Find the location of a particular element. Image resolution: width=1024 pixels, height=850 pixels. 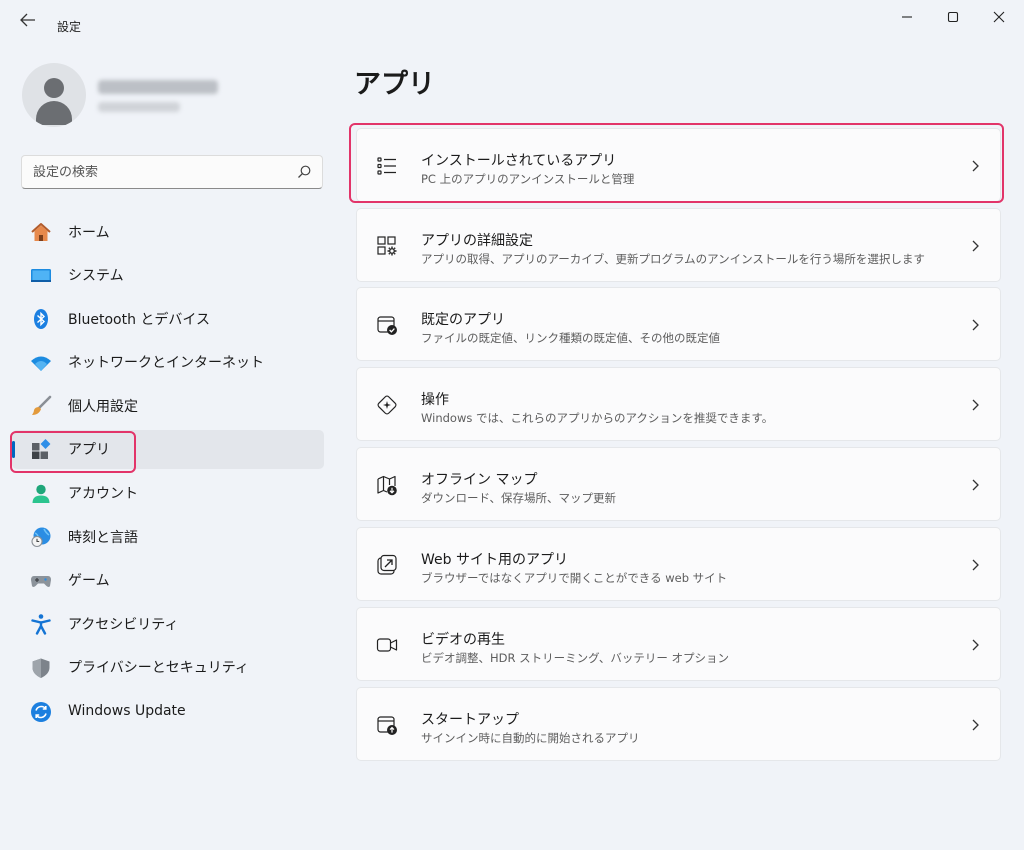

profile-account-type-blurred is located at coordinates (139, 107).